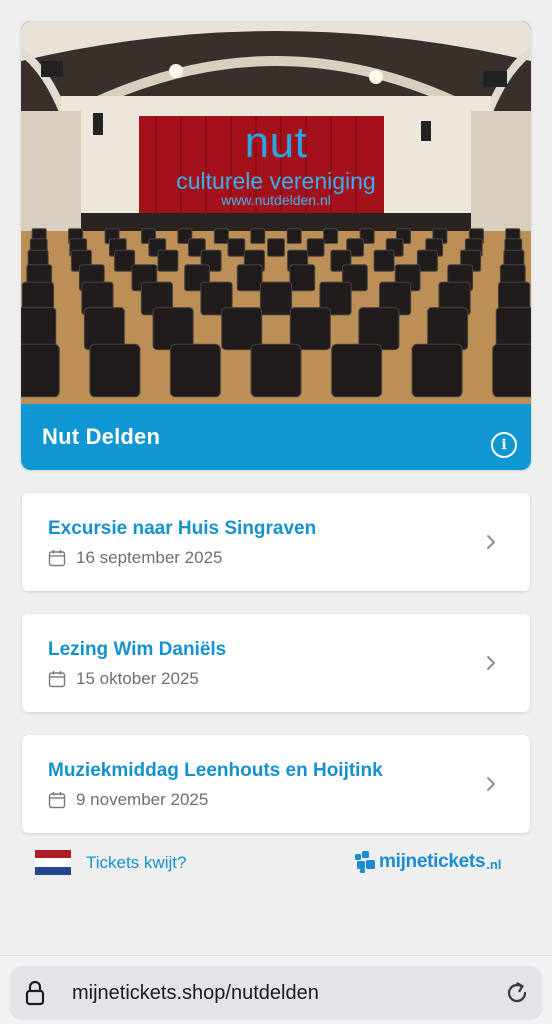 The image size is (552, 1024). I want to click on event-date-row: 9 november 2025, so click(128, 800).